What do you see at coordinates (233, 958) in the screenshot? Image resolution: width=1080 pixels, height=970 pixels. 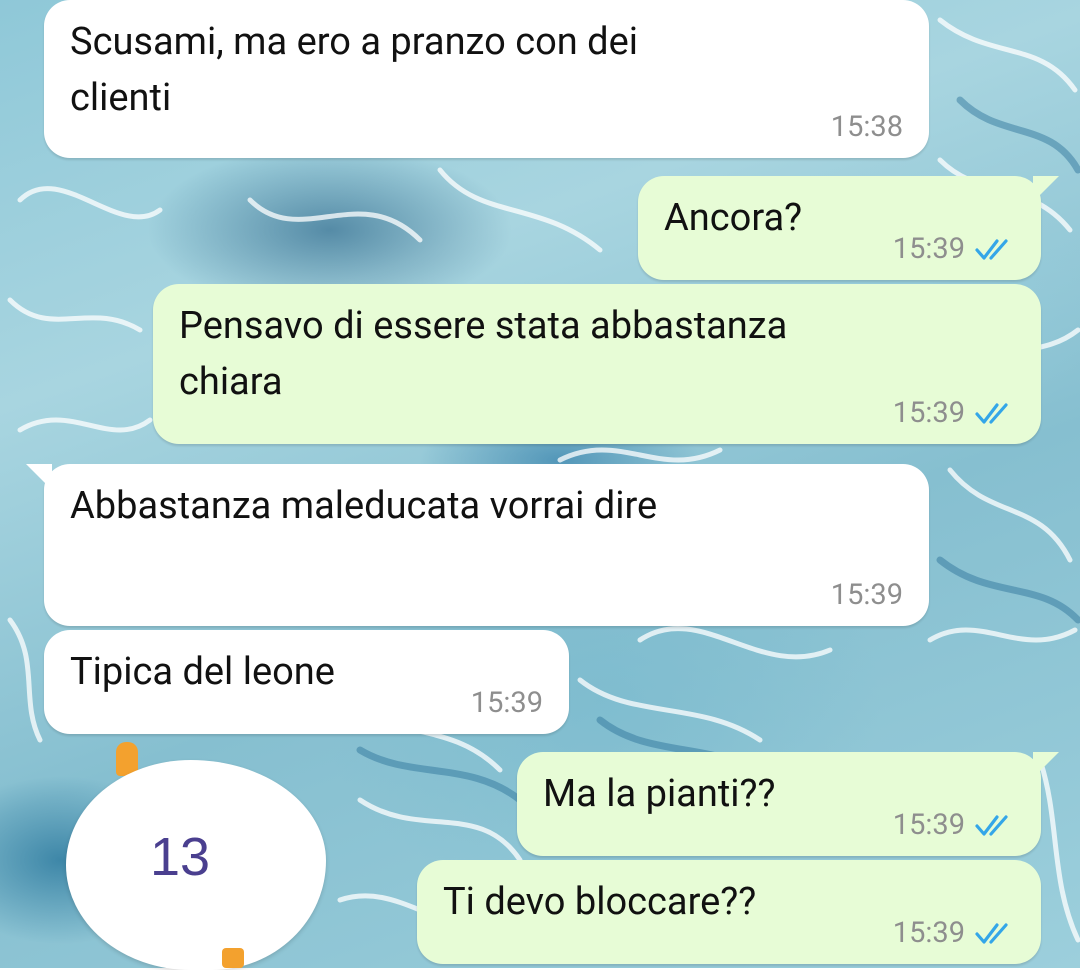 I see `sticker-accent` at bounding box center [233, 958].